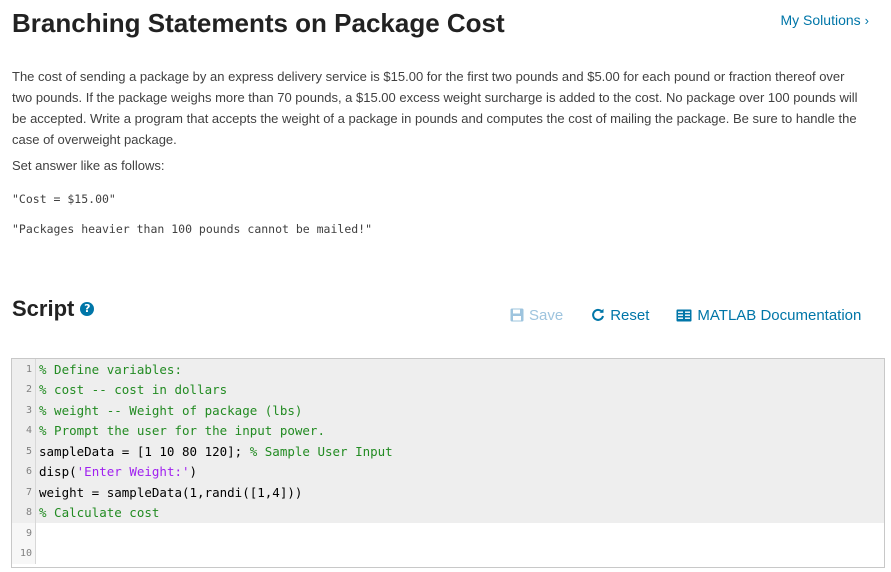 Image resolution: width=891 pixels, height=572 pixels. I want to click on code-text: % weight -- Weight of package (lbs), so click(169, 410).